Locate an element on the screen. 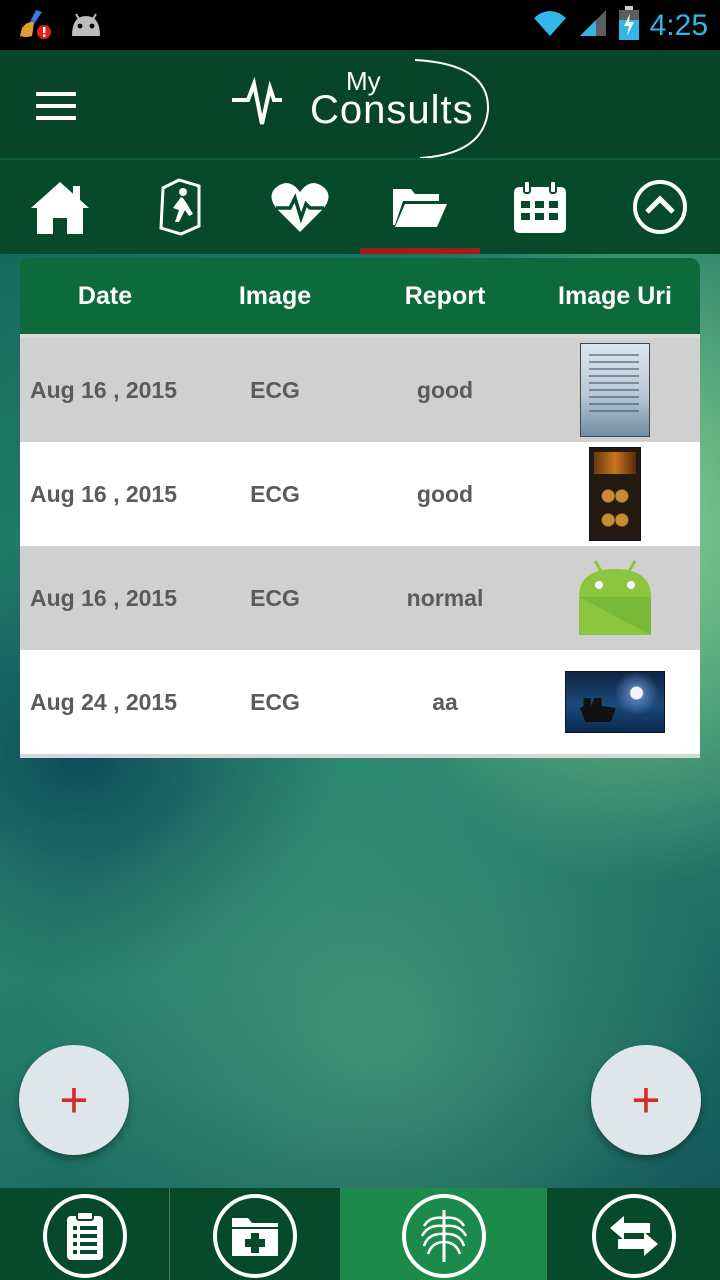  nav-tabs is located at coordinates (360, 207).